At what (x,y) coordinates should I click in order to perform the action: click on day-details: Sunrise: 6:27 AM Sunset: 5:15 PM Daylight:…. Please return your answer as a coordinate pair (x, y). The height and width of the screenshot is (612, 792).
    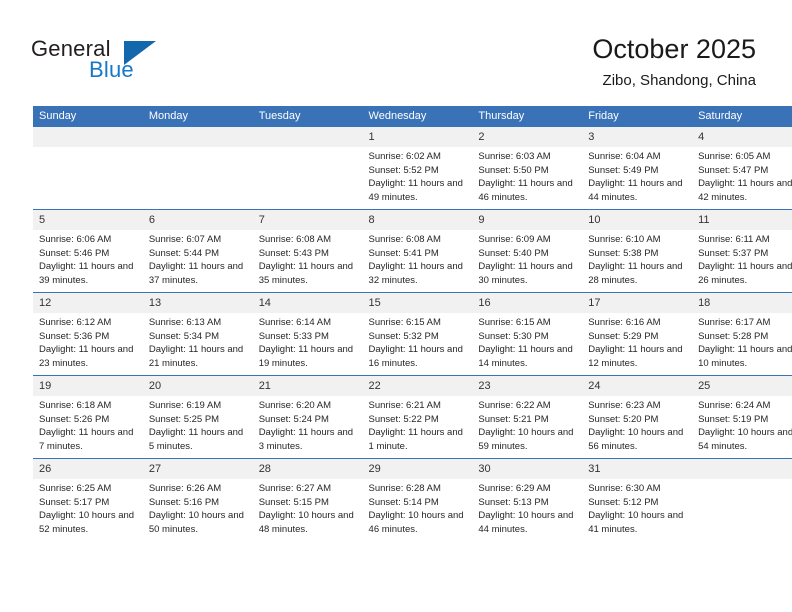
    Looking at the image, I should click on (308, 507).